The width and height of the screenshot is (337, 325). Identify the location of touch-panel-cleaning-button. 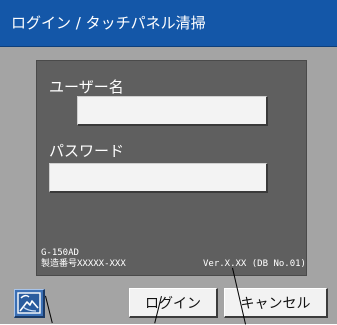
(29, 303).